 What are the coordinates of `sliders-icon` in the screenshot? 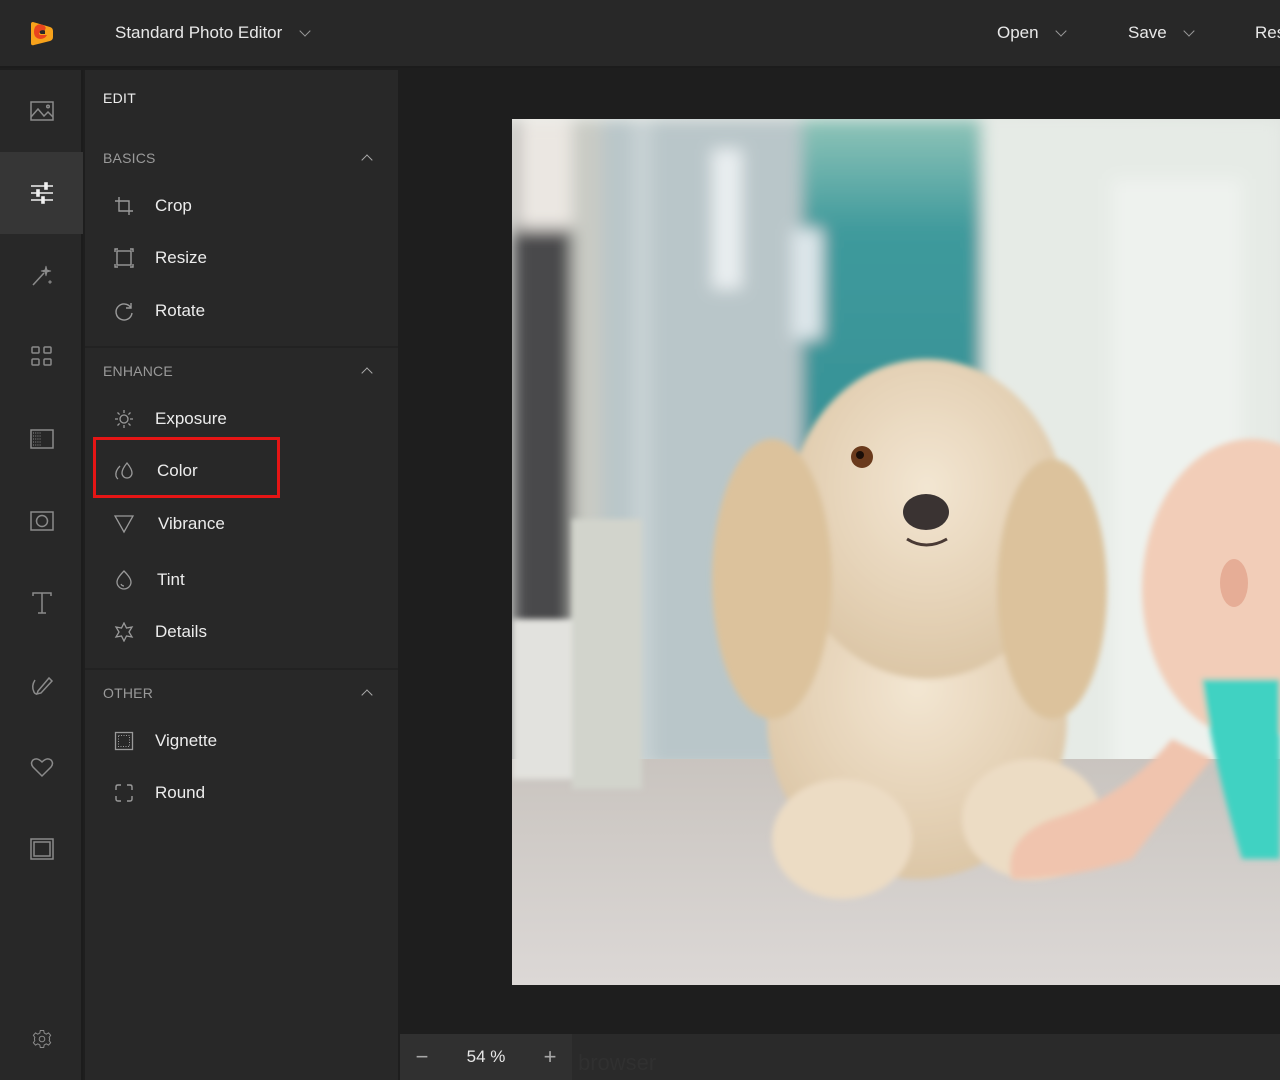 It's located at (41, 193).